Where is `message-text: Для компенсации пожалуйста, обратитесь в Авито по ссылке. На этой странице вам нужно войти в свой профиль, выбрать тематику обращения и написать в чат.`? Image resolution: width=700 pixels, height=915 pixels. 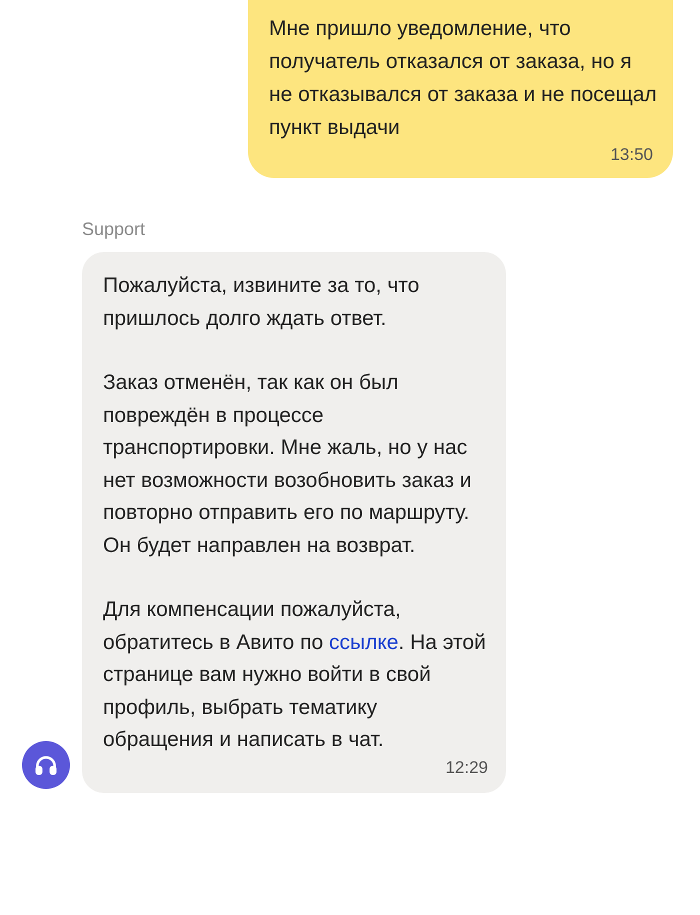
message-text: Для компенсации пожалуйста, обратитесь в Авито по ссылке. На этой странице вам нужно войти в свой профиль, выбрать тематику обращения и написать в чат. is located at coordinates (295, 675).